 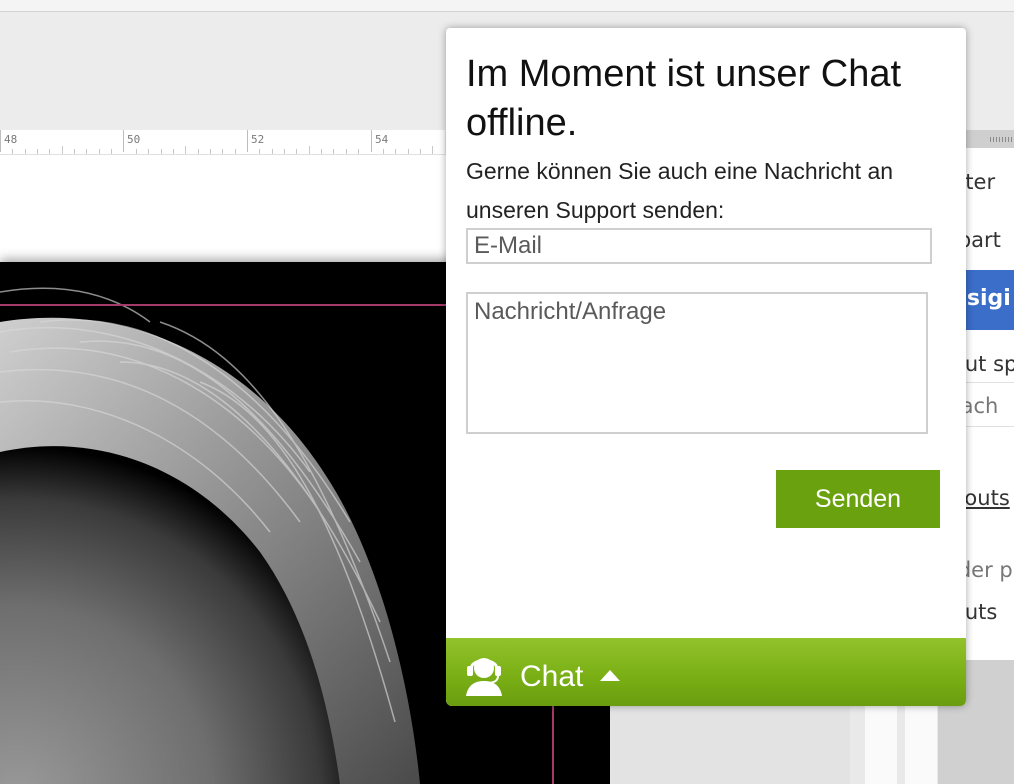 I want to click on guide-line-horizontal, so click(x=227, y=305).